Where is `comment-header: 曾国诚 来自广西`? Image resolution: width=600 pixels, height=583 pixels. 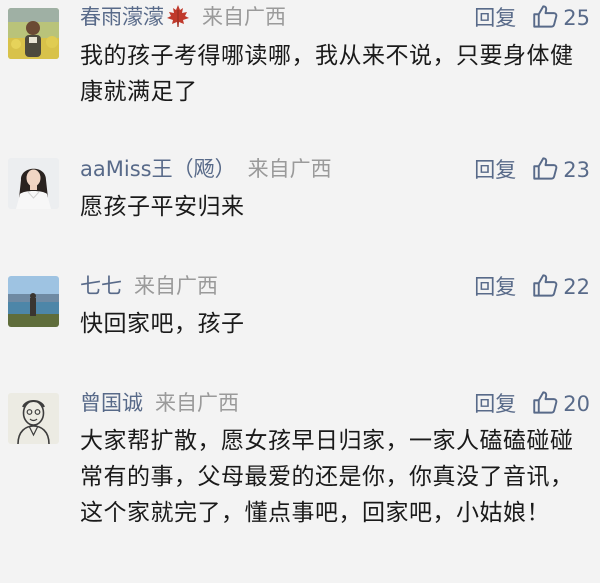
comment-header: 曾国诚 来自广西 is located at coordinates (159, 403).